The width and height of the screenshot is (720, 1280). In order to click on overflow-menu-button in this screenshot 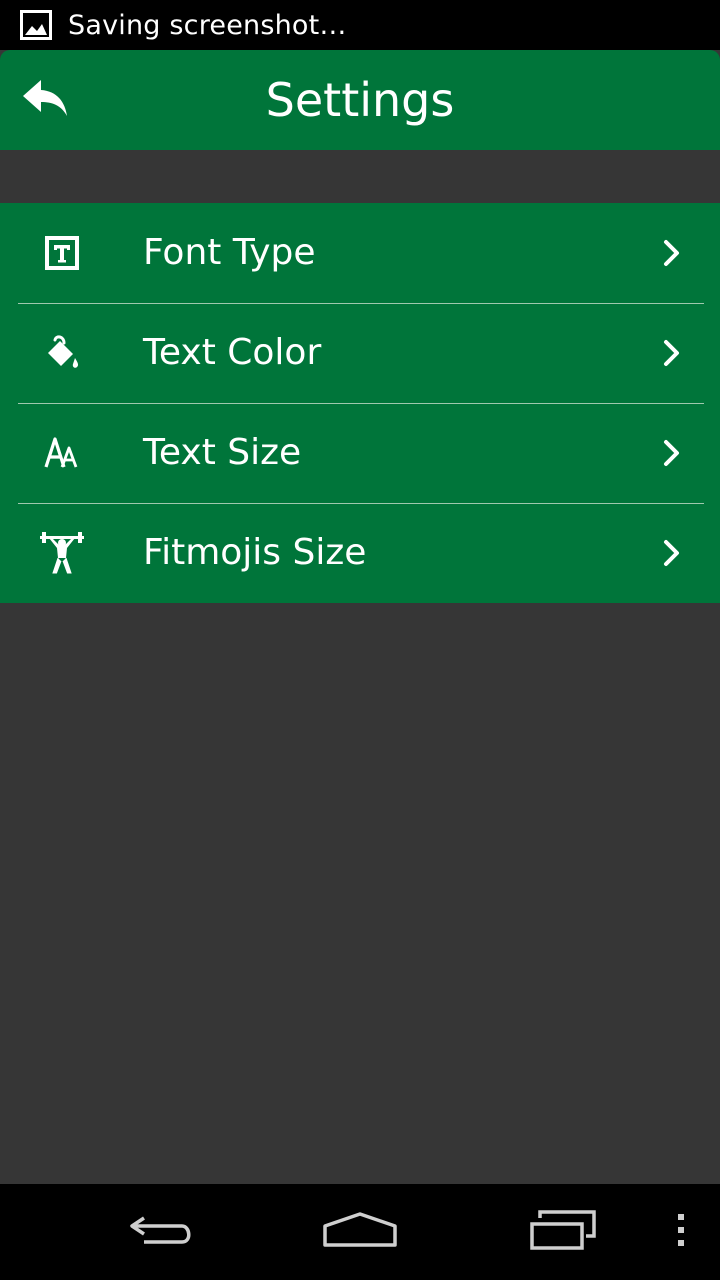, I will do `click(681, 1232)`.